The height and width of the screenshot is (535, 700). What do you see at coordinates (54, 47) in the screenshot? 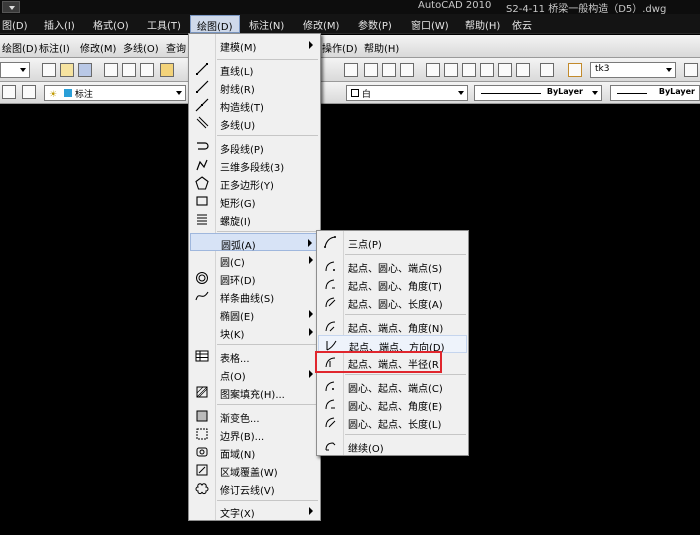
I see `tb-dimension: 标注(I)` at bounding box center [54, 47].